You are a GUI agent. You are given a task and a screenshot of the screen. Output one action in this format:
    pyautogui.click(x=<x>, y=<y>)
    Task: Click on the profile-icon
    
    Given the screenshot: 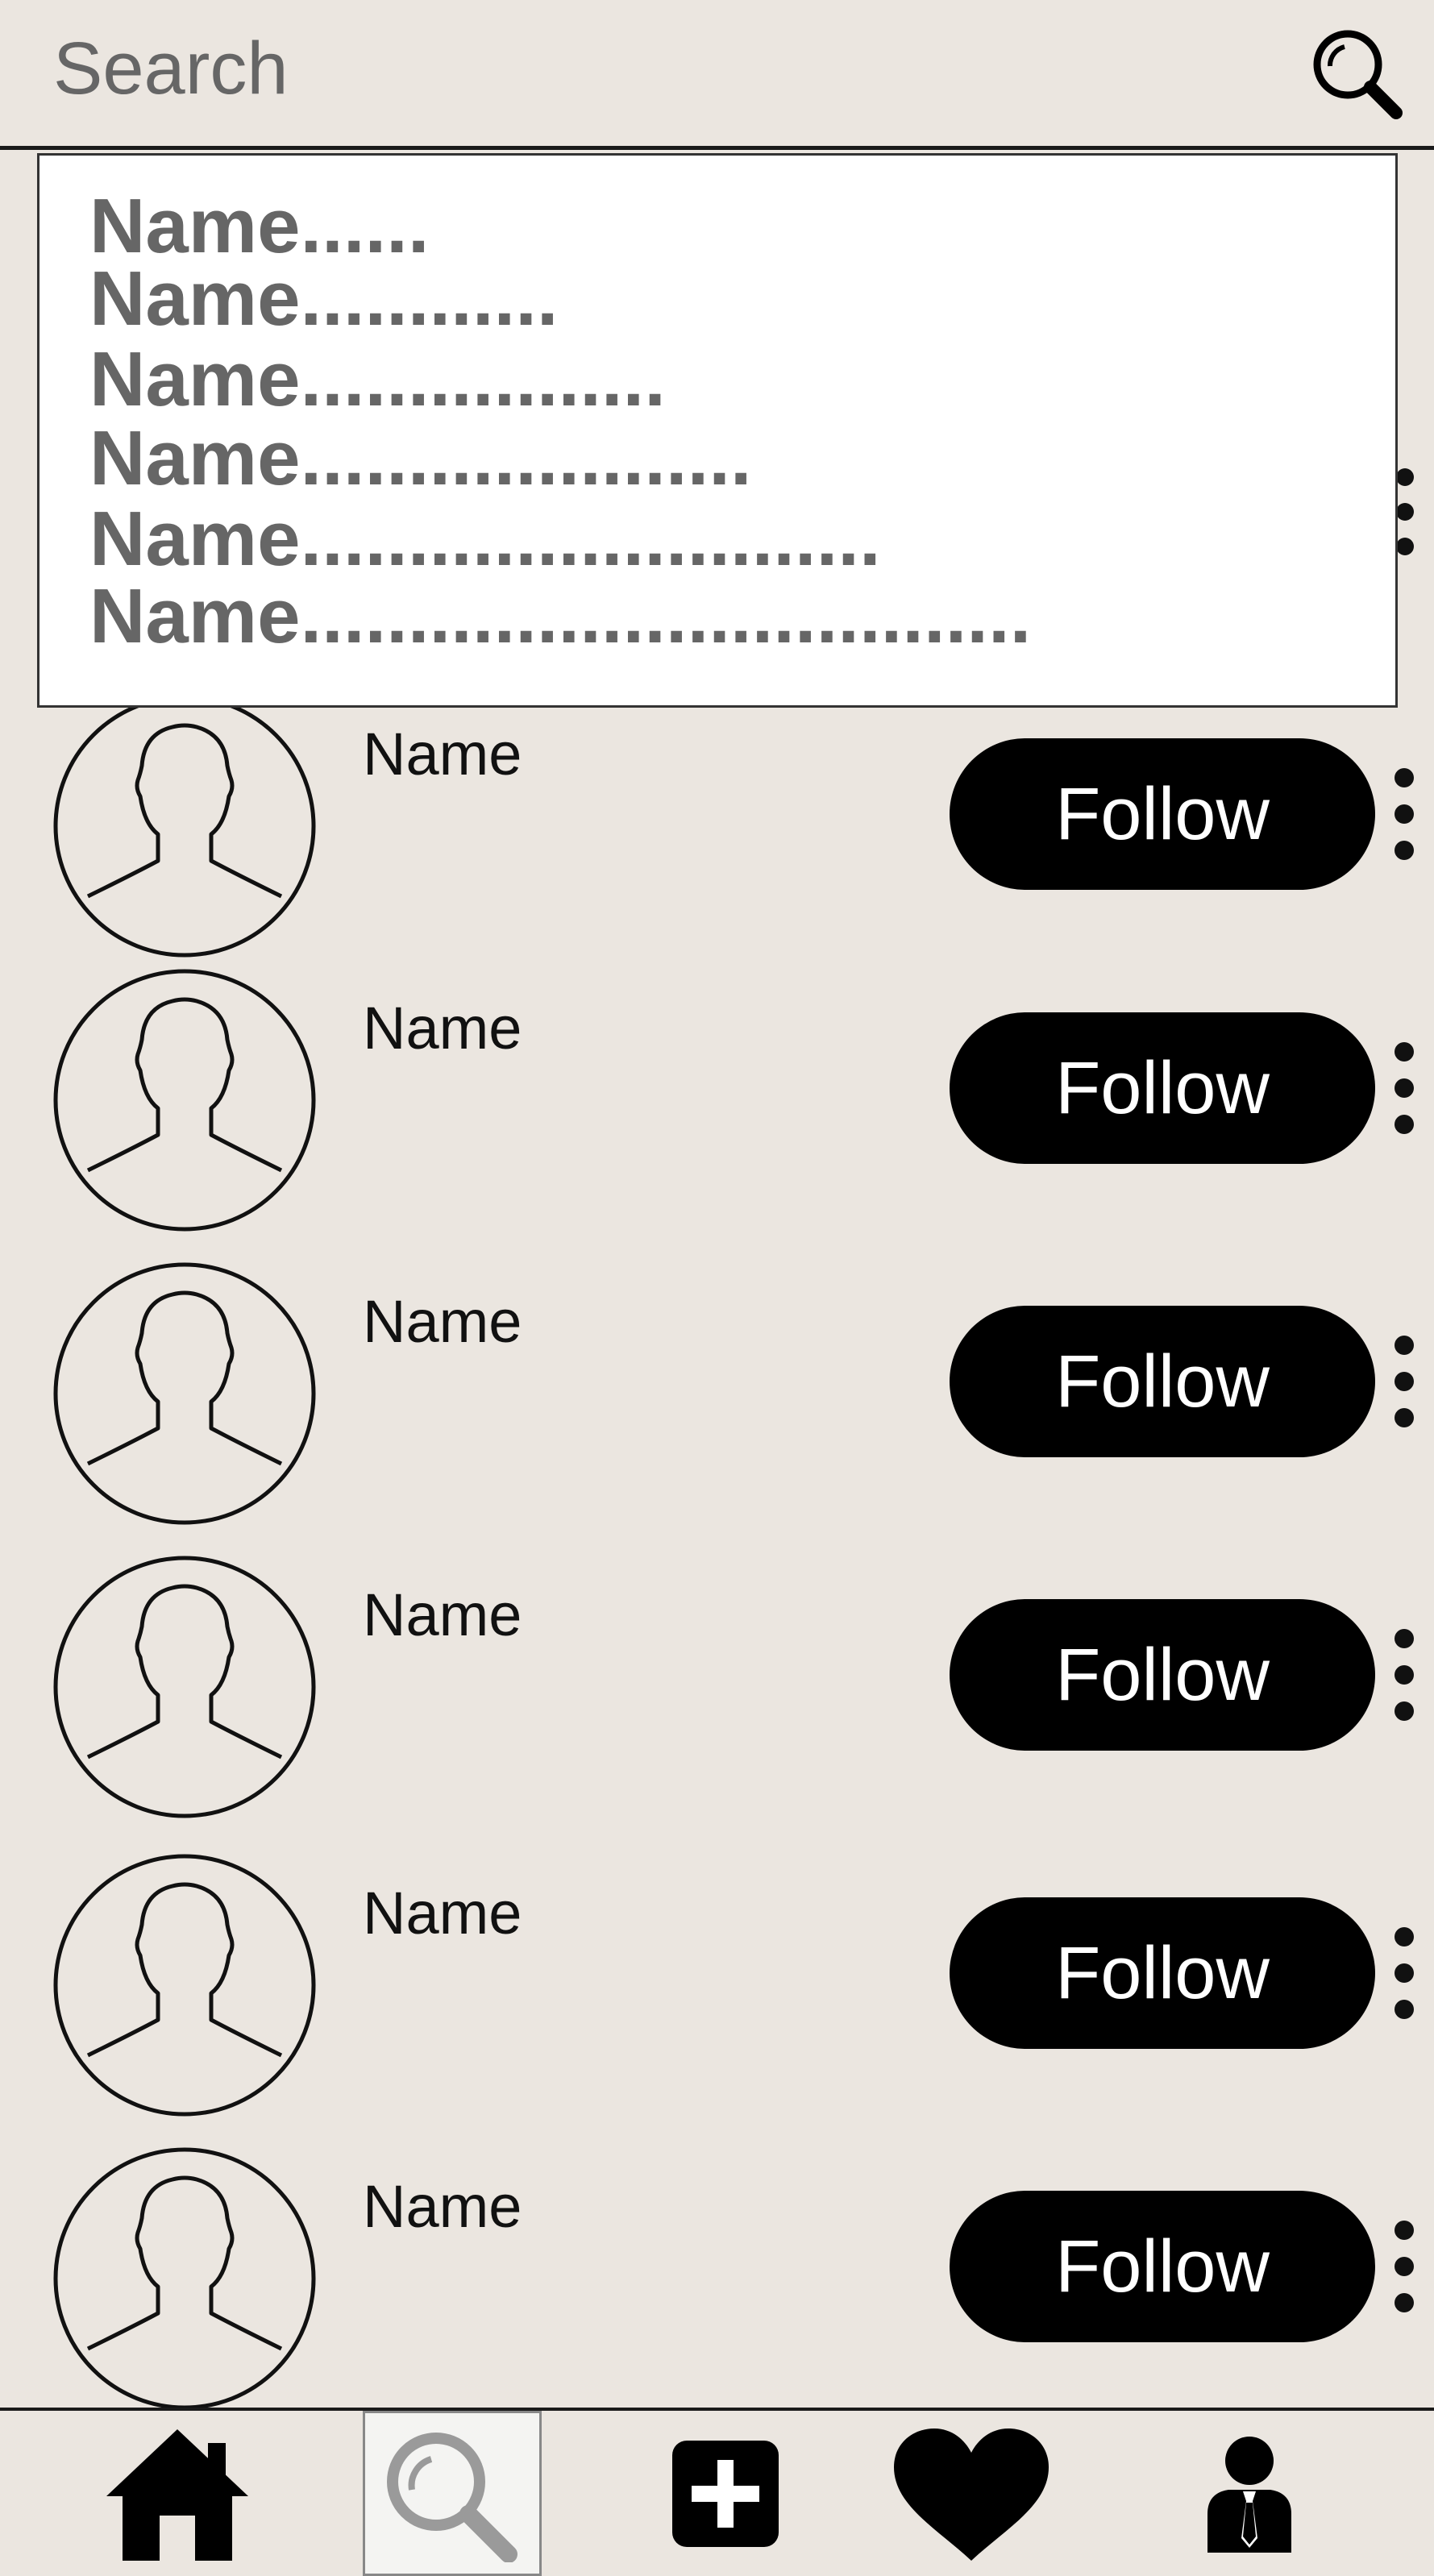 What is the action you would take?
    pyautogui.click(x=1249, y=2493)
    